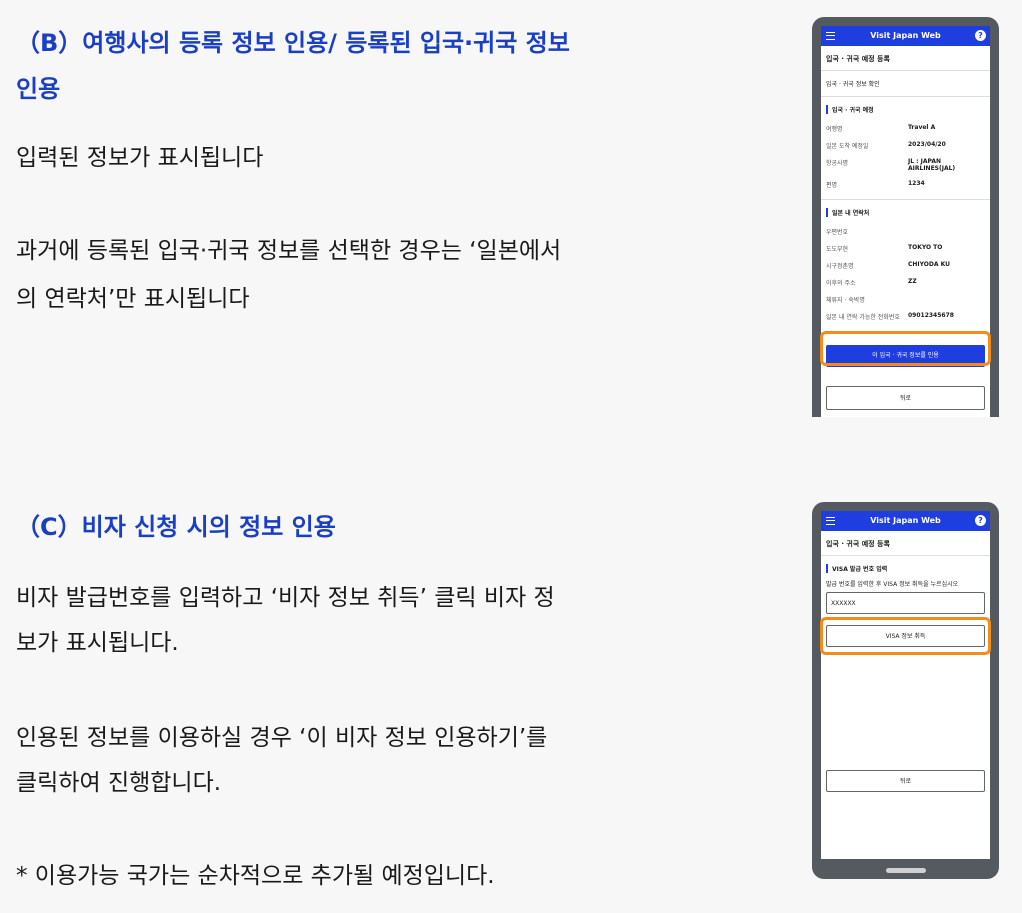  Describe the element at coordinates (905, 145) in the screenshot. I see `info-row: 일본 도착 예정일 2023/04/20` at that location.